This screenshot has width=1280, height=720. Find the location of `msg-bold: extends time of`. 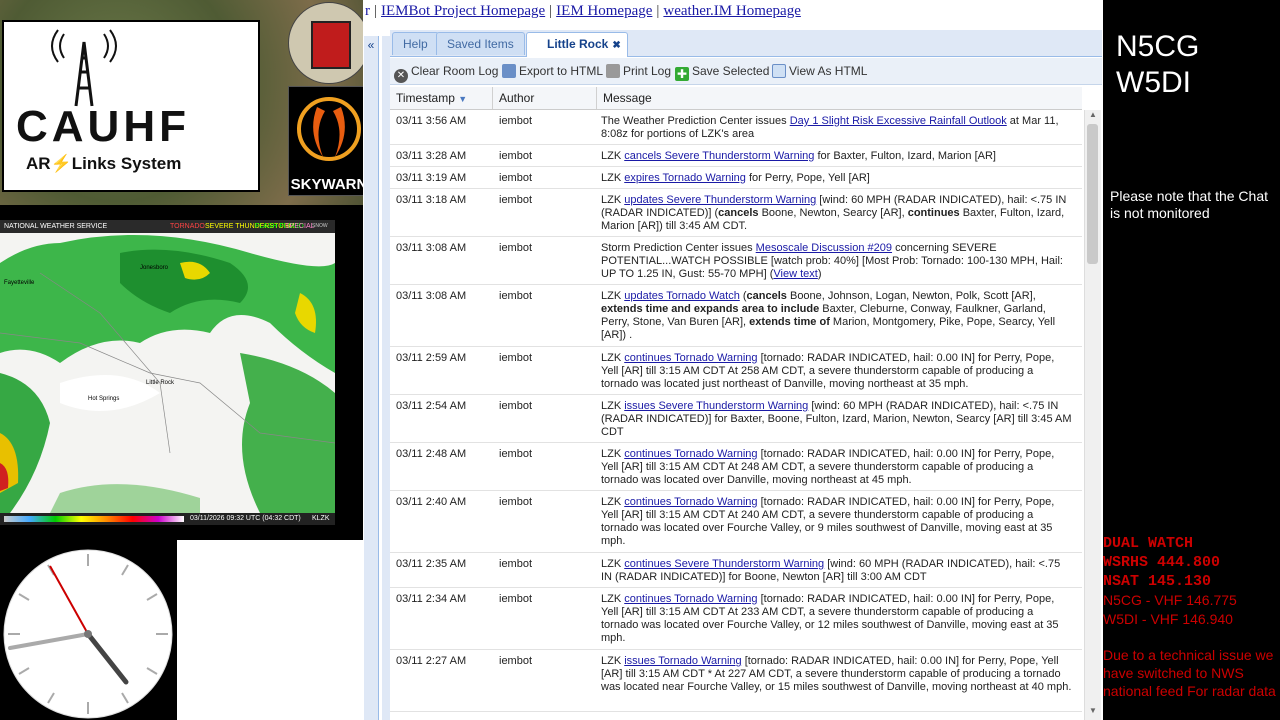

msg-bold: extends time of is located at coordinates (789, 322).